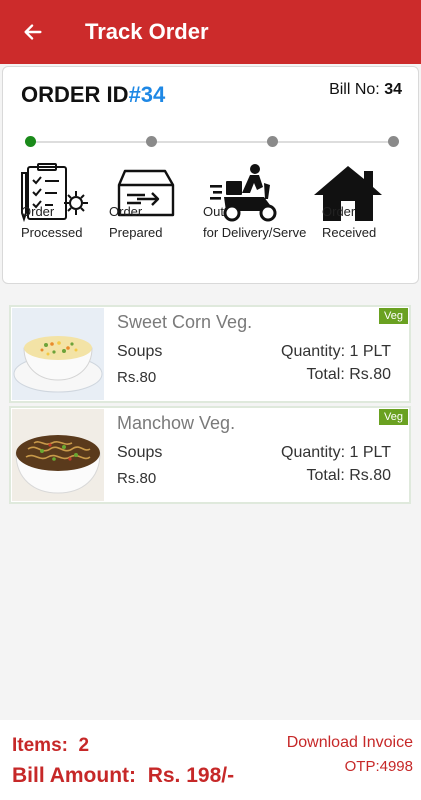  Describe the element at coordinates (210, 32) in the screenshot. I see `app-bar: Track Order` at that location.